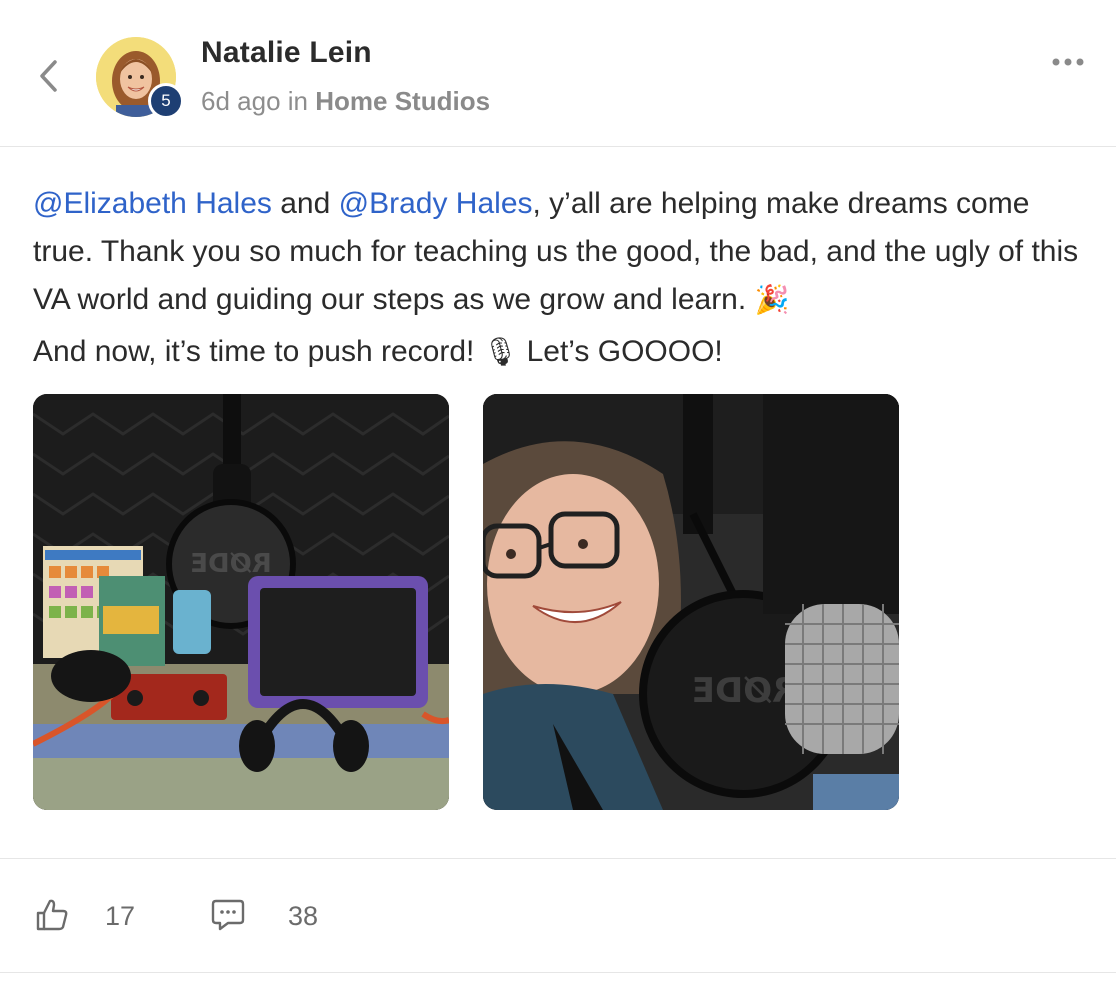 Image resolution: width=1116 pixels, height=992 pixels. I want to click on like-button, so click(52, 915).